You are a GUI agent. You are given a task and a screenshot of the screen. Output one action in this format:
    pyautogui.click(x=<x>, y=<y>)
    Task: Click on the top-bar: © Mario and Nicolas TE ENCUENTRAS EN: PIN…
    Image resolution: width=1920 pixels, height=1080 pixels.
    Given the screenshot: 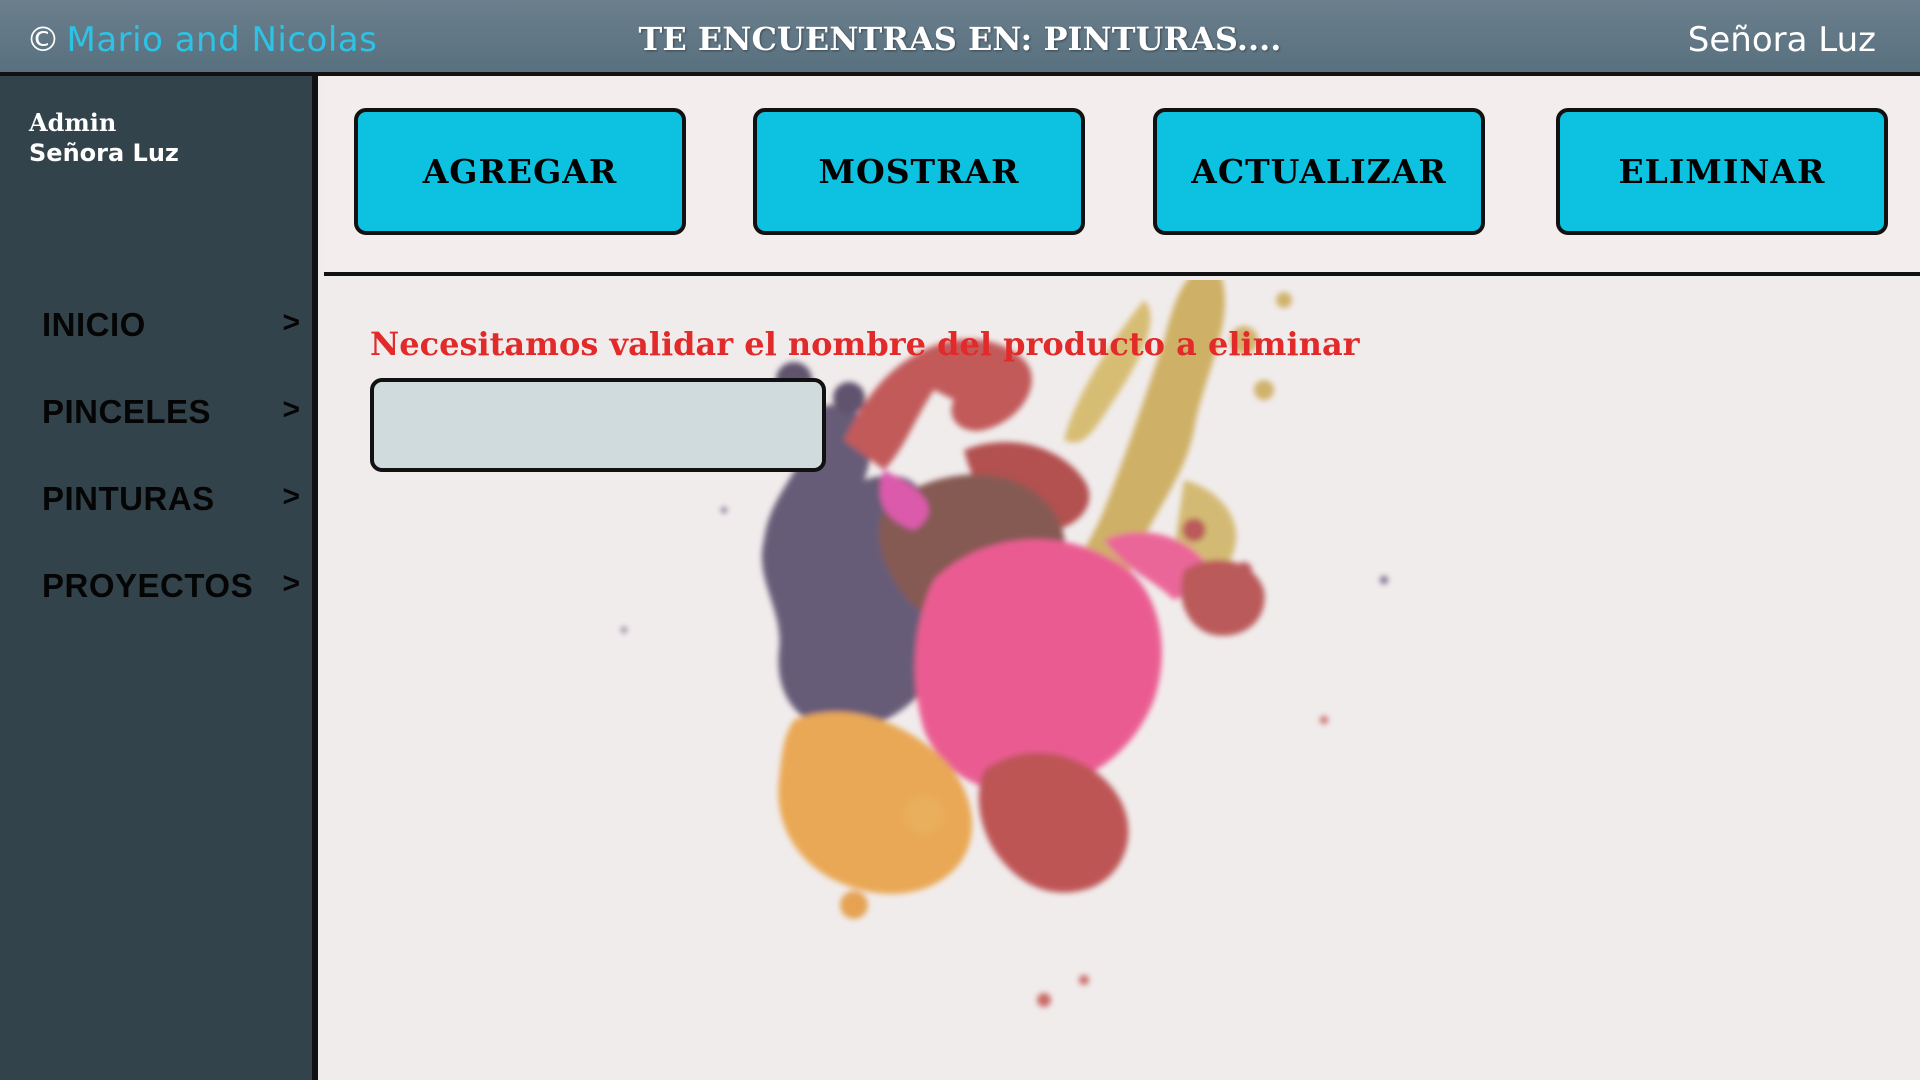 What is the action you would take?
    pyautogui.click(x=960, y=38)
    